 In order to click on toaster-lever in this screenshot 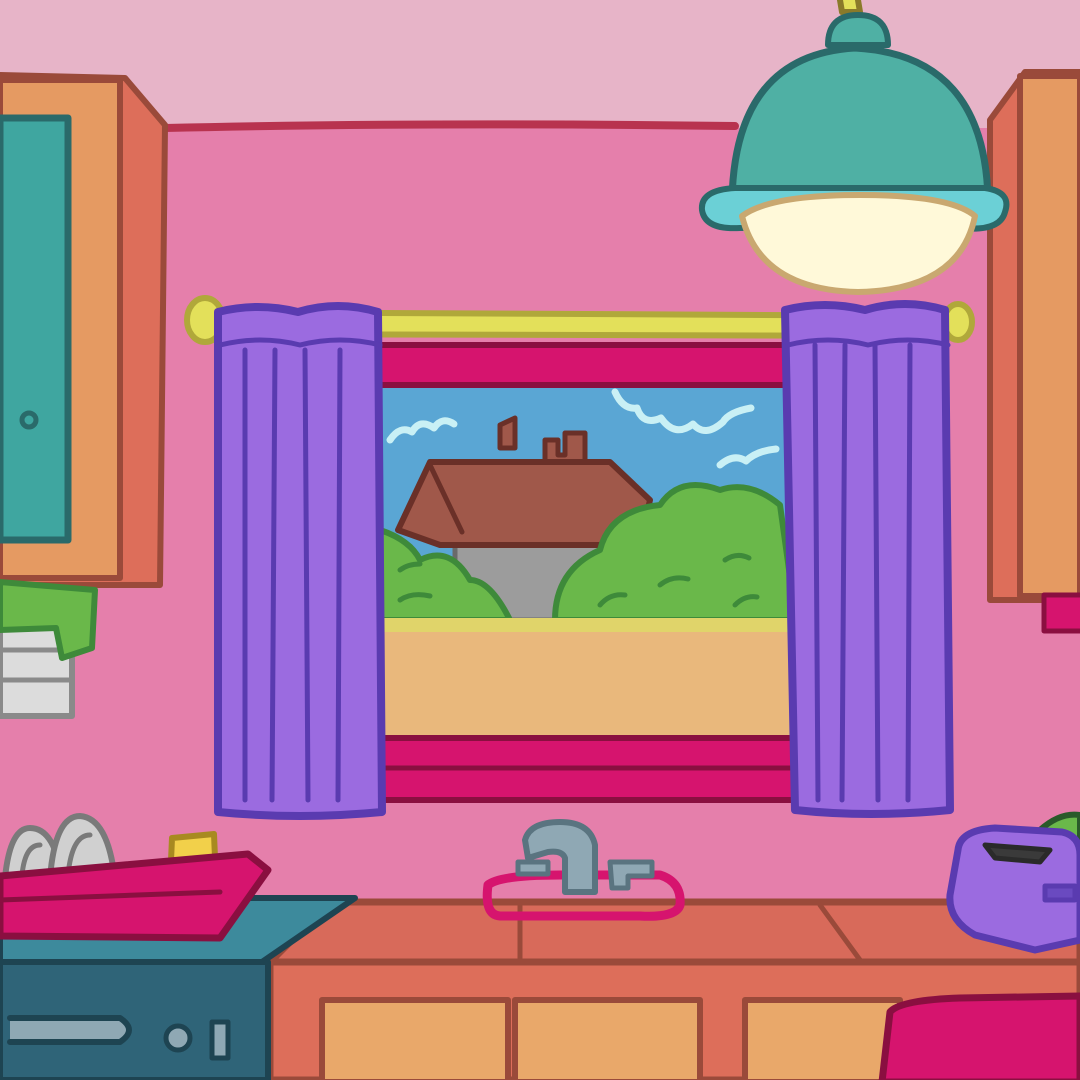, I will do `click(1060, 893)`.